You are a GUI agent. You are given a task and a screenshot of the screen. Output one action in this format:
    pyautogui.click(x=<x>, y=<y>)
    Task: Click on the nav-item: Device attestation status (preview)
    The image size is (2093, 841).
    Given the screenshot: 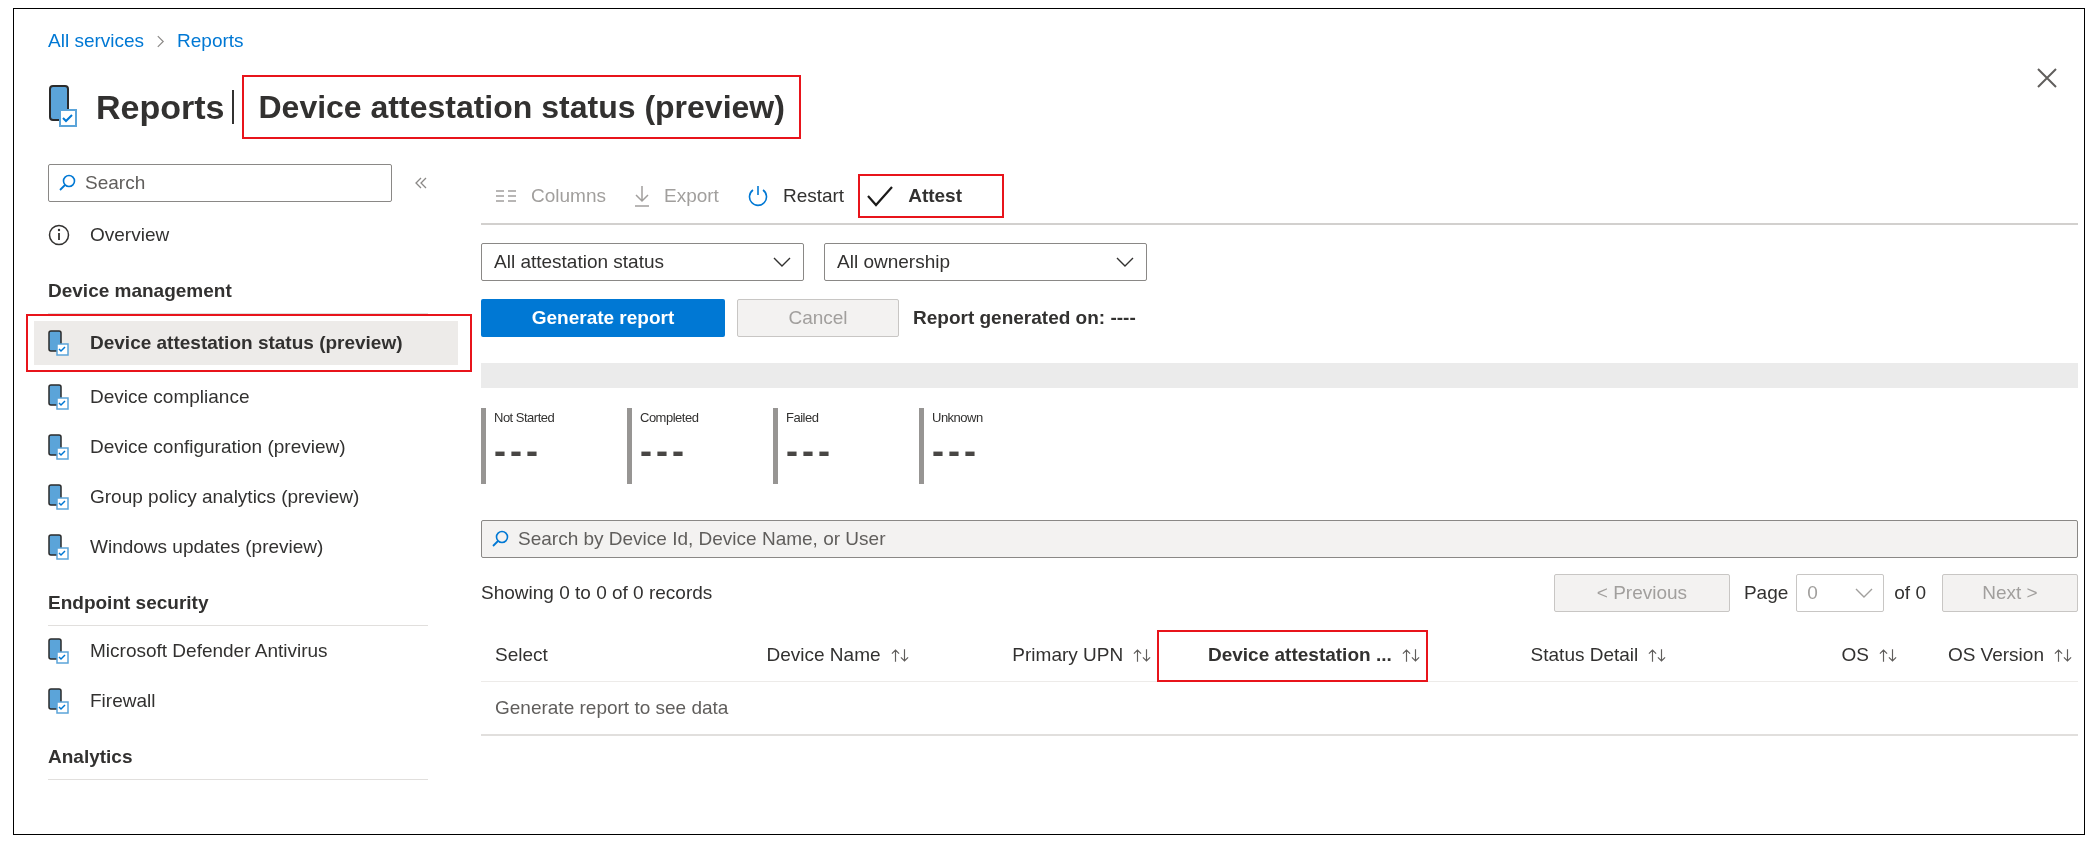 What is the action you would take?
    pyautogui.click(x=246, y=343)
    